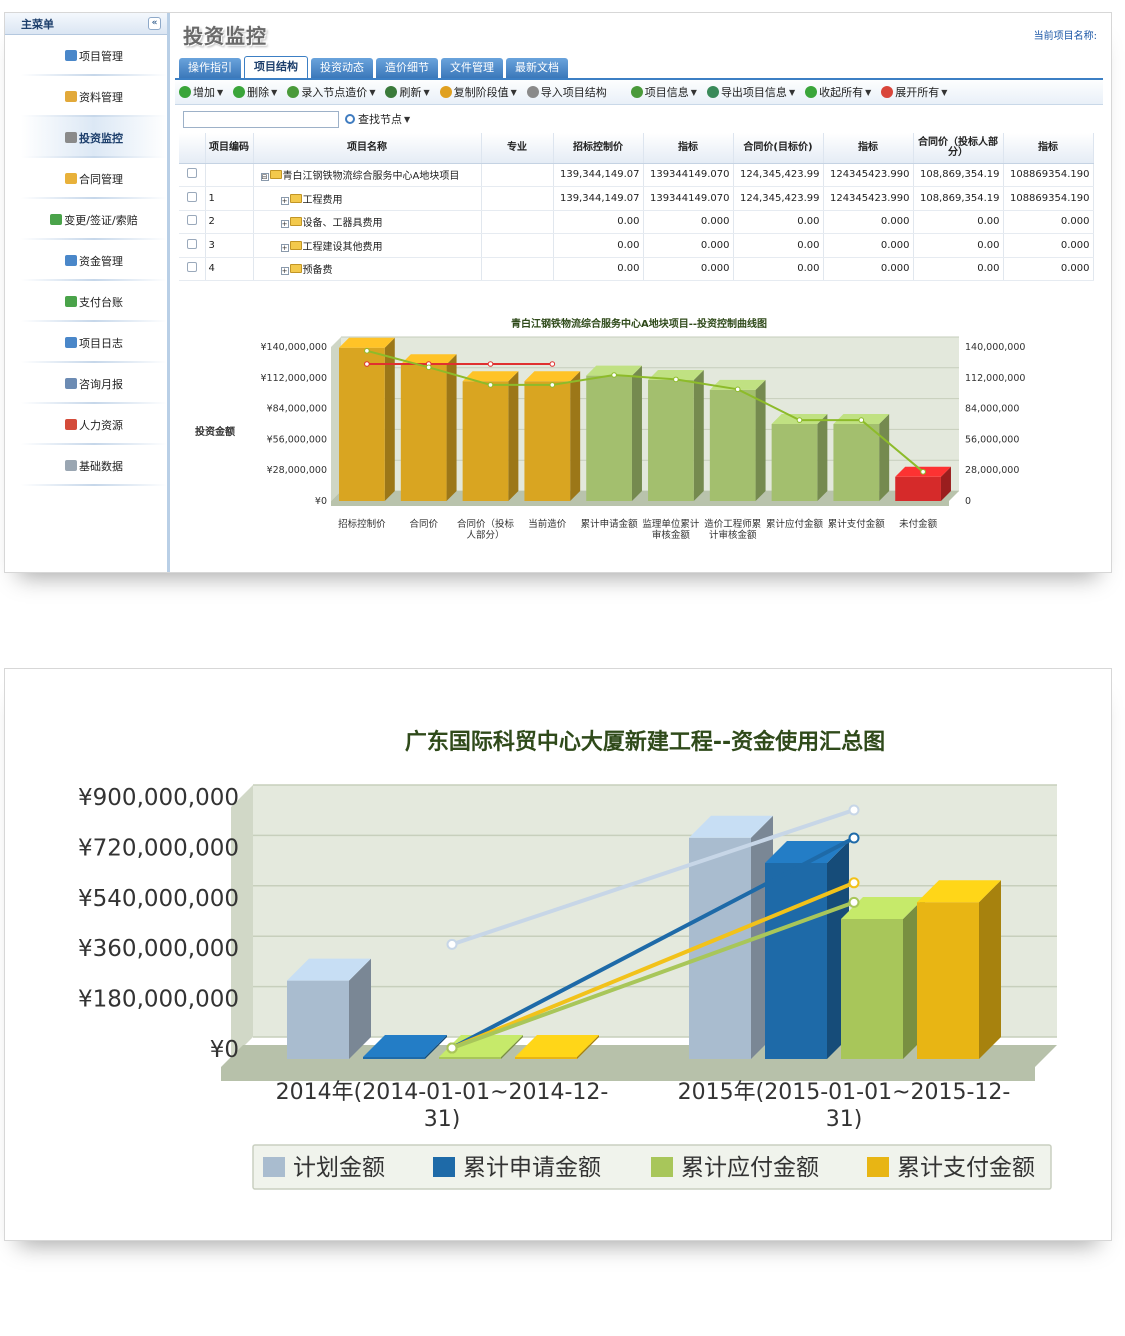  What do you see at coordinates (261, 119) in the screenshot?
I see `search-node-input` at bounding box center [261, 119].